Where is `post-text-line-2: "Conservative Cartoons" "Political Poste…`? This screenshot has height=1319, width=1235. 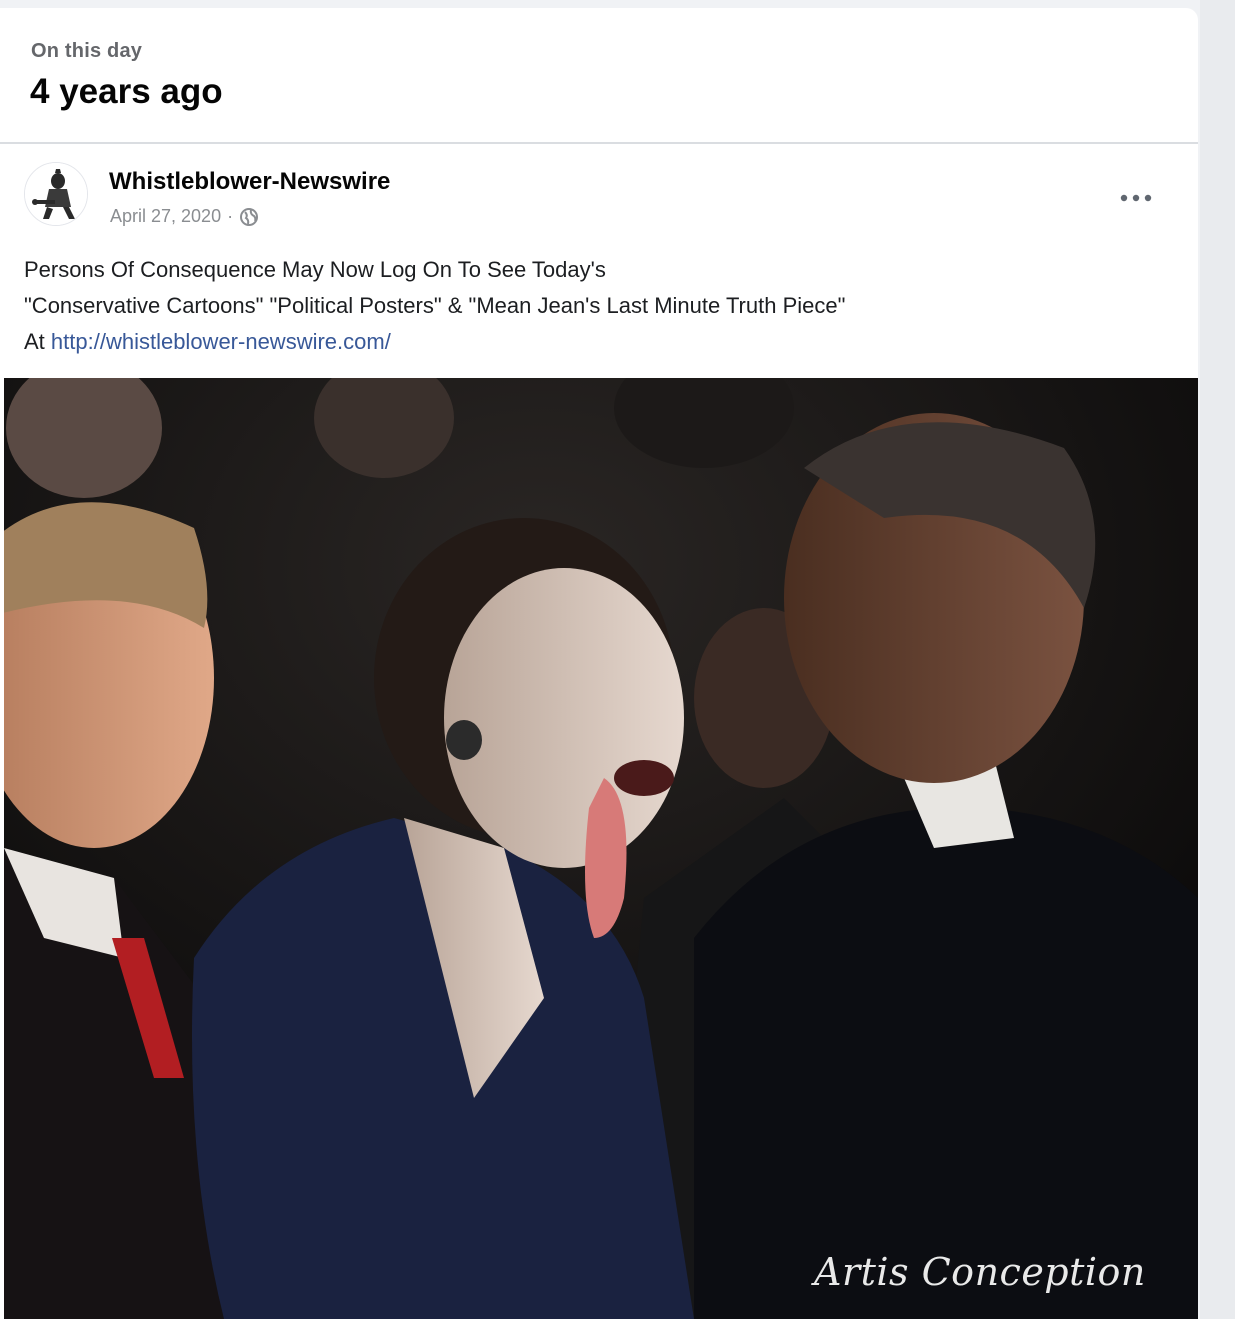
post-text-line-2: "Conservative Cartoons" "Political Poste… is located at coordinates (435, 305).